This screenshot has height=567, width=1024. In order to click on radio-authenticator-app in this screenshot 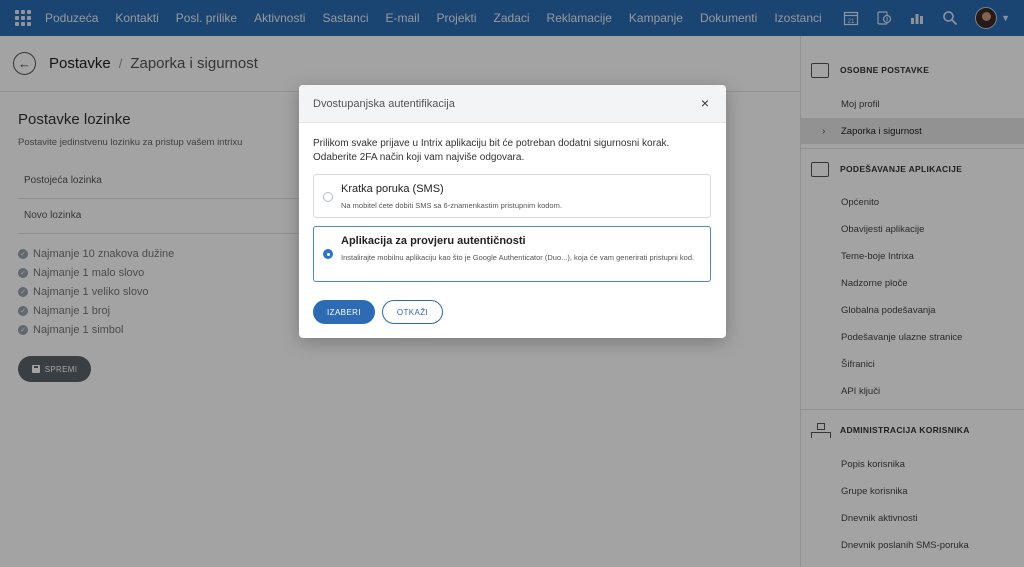, I will do `click(328, 254)`.